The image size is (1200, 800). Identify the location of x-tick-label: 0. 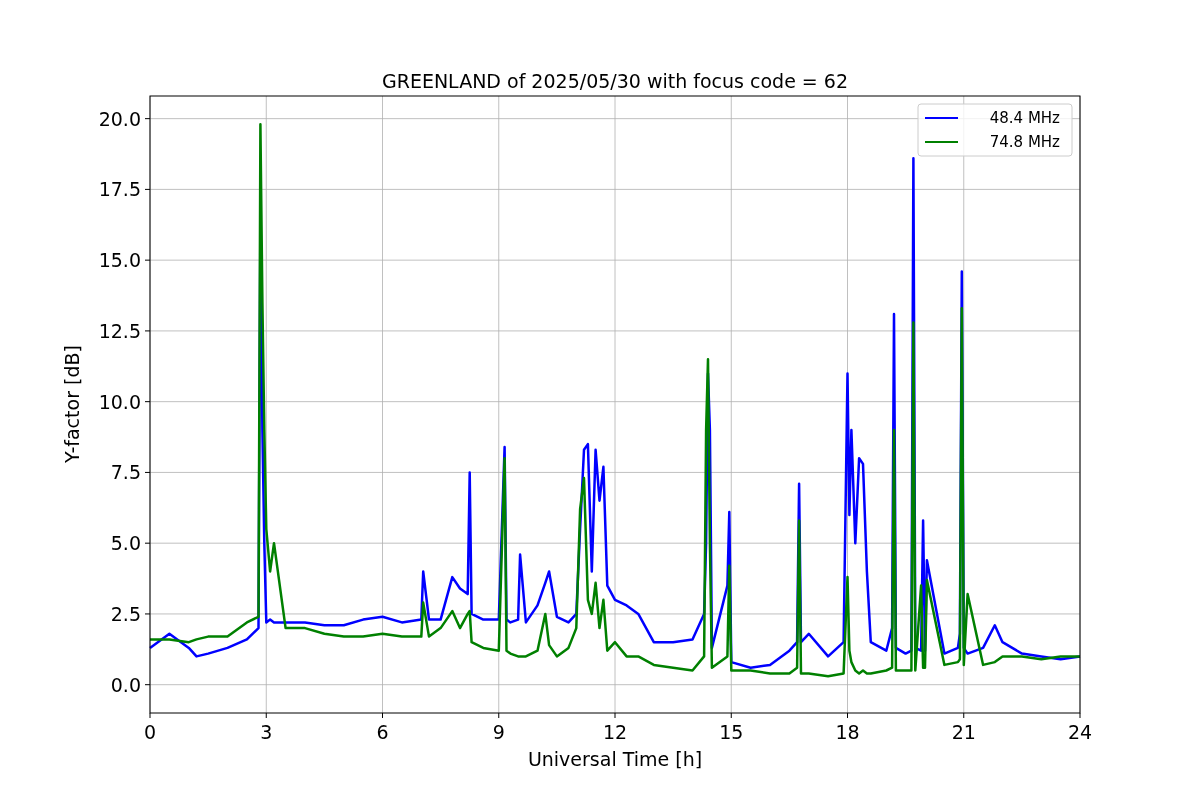
(150, 732).